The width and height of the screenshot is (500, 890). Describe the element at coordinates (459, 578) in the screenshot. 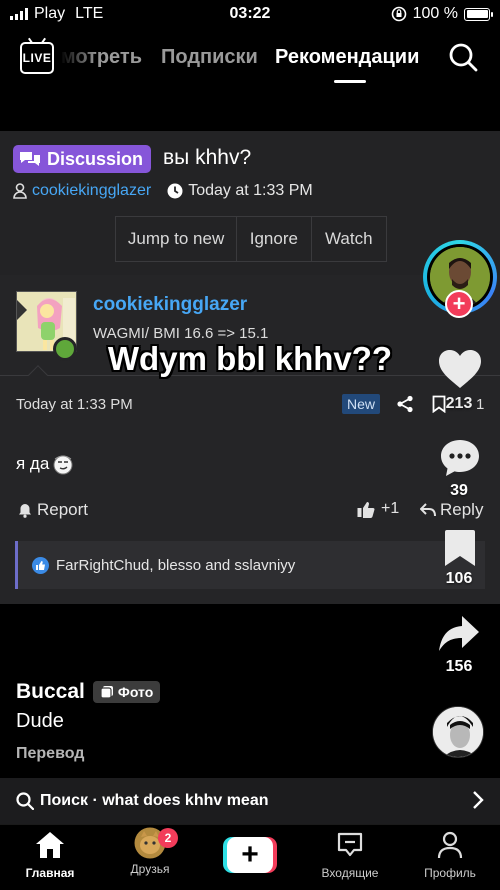

I see `save-count: 106` at that location.